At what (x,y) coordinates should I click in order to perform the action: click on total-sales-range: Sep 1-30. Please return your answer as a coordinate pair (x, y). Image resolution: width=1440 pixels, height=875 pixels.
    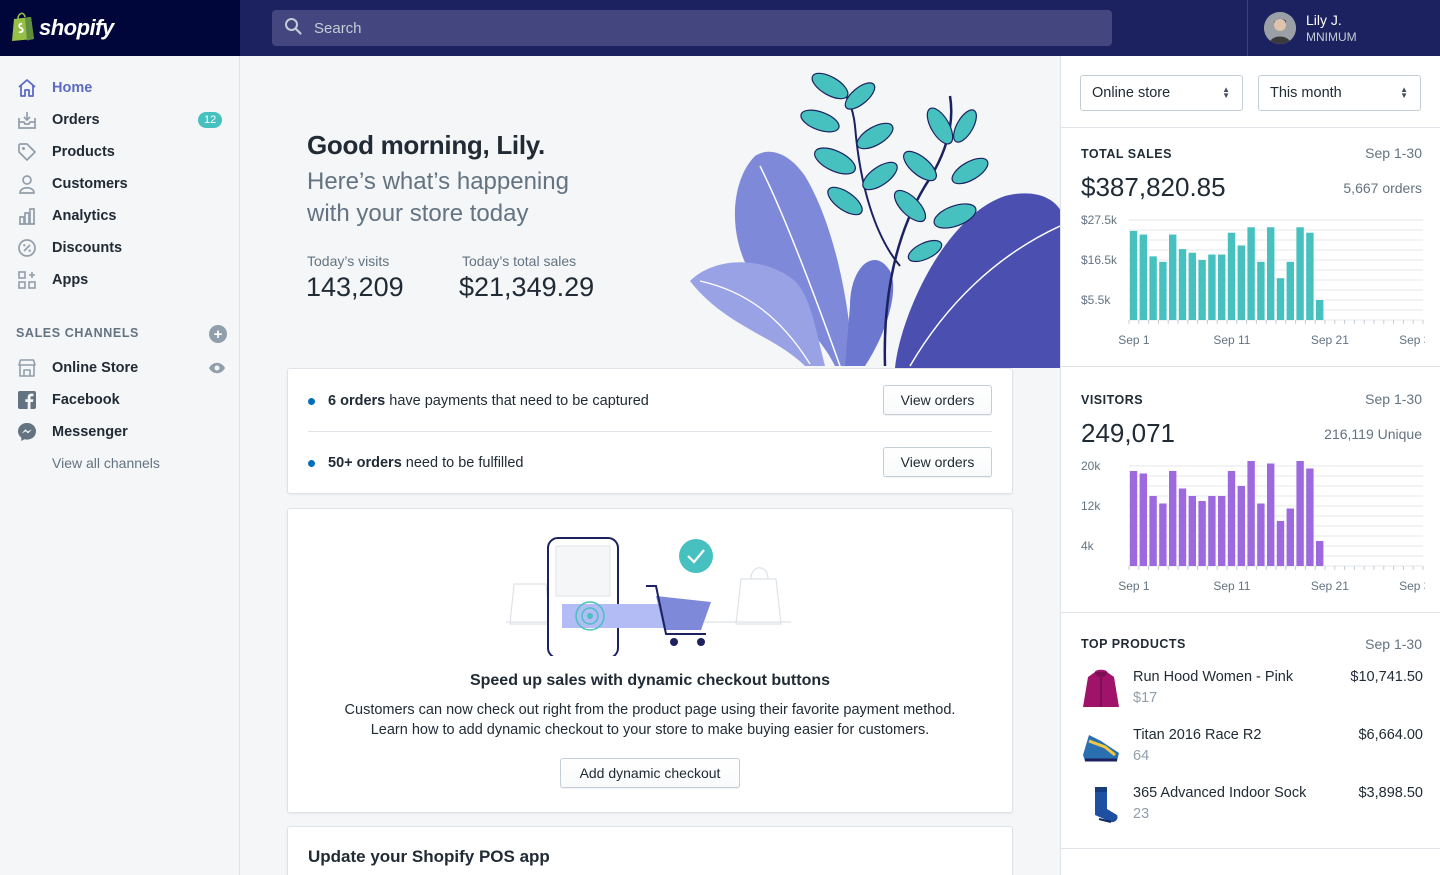
    Looking at the image, I should click on (1393, 153).